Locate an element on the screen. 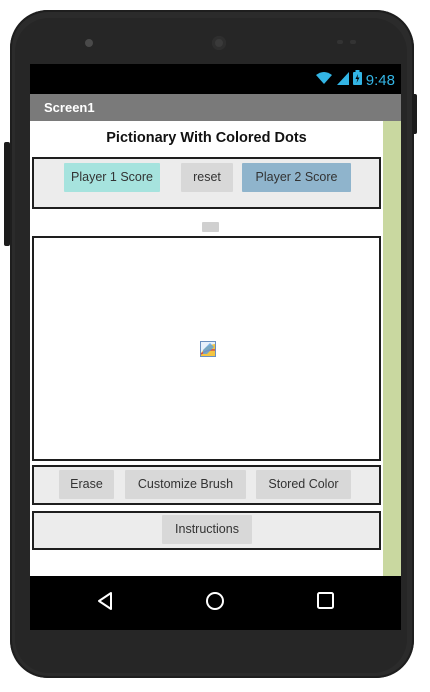 The height and width of the screenshot is (692, 430). home-icon is located at coordinates (215, 603).